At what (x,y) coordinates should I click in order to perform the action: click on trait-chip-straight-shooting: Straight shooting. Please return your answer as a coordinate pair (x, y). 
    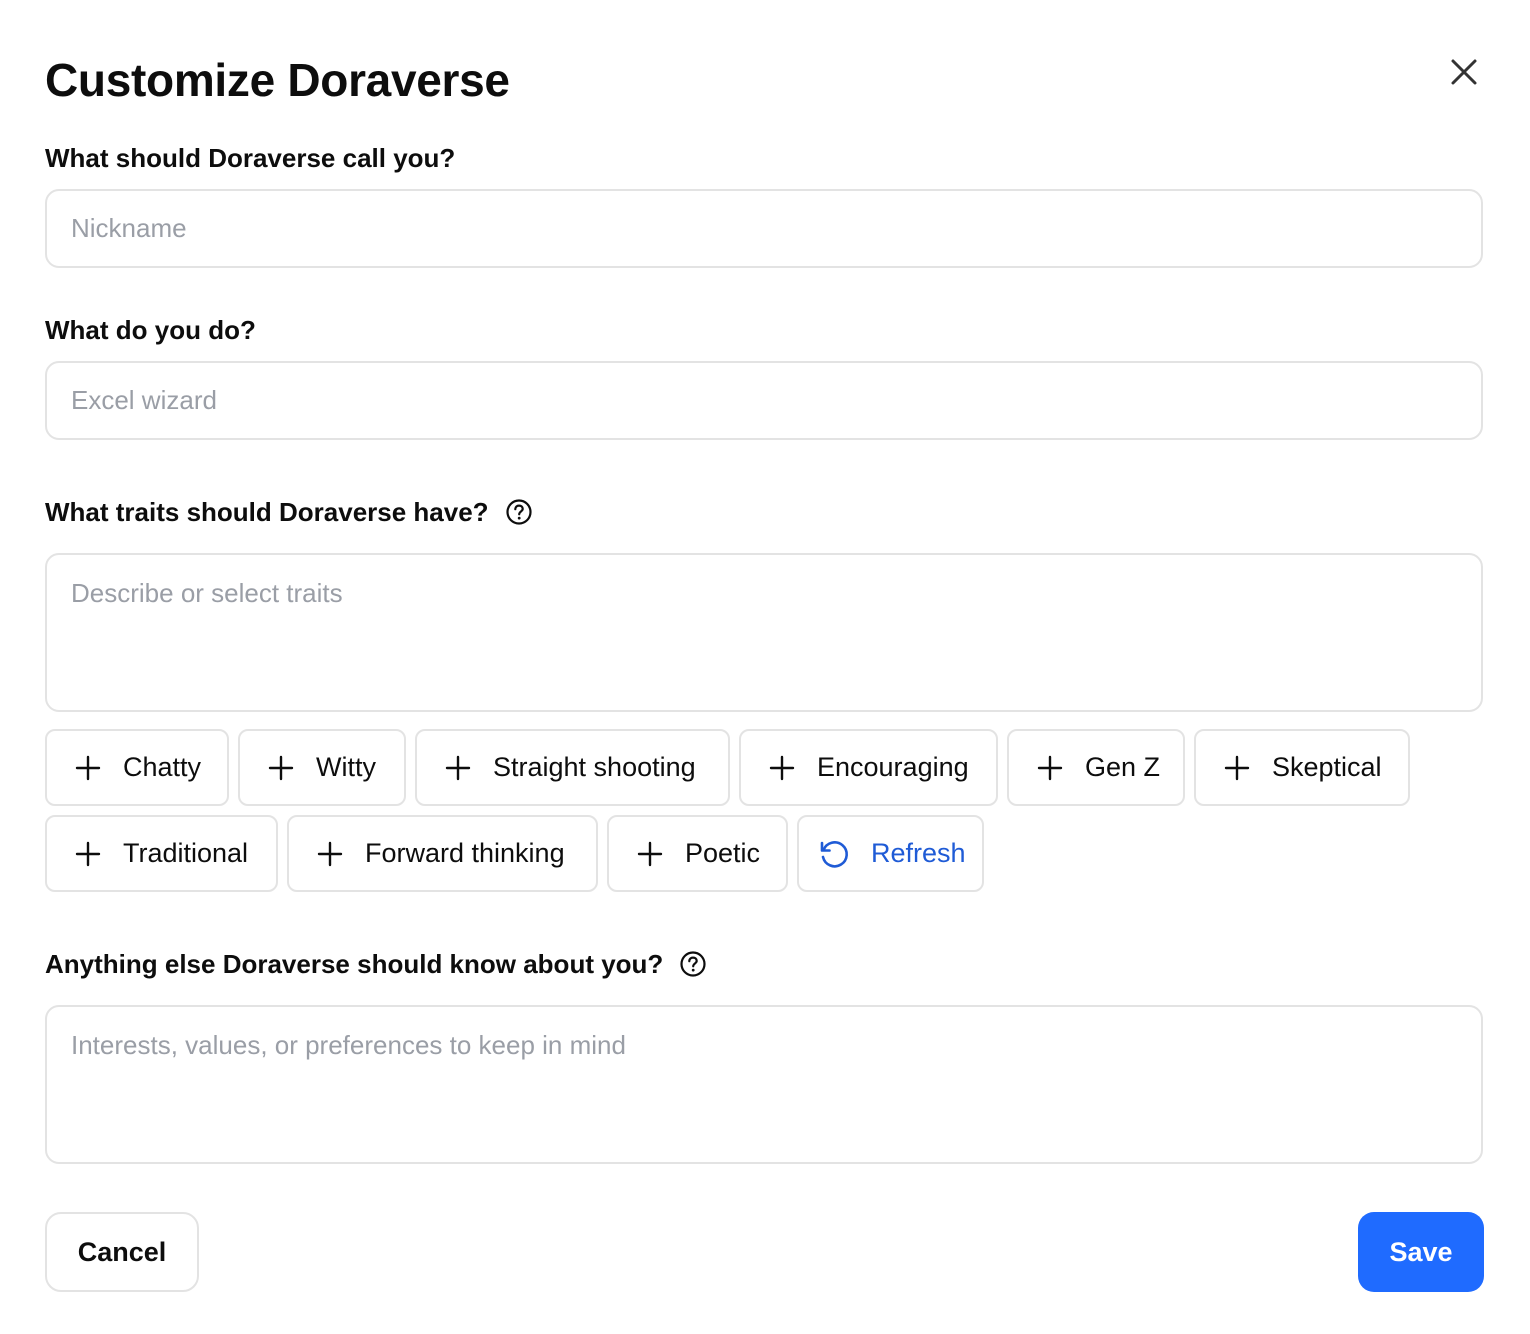
    Looking at the image, I should click on (572, 767).